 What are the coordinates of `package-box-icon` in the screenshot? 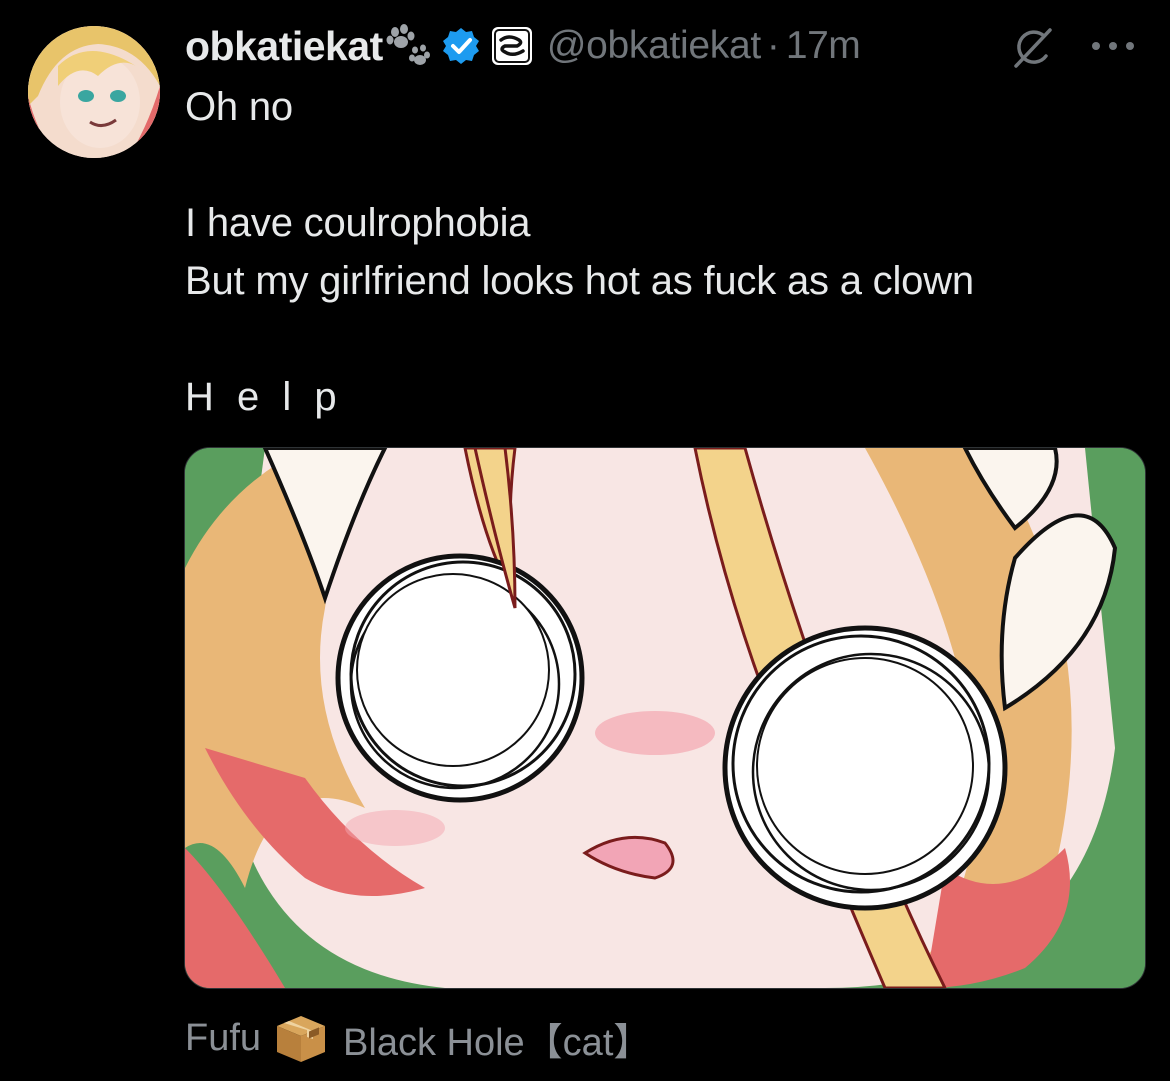 It's located at (301, 1039).